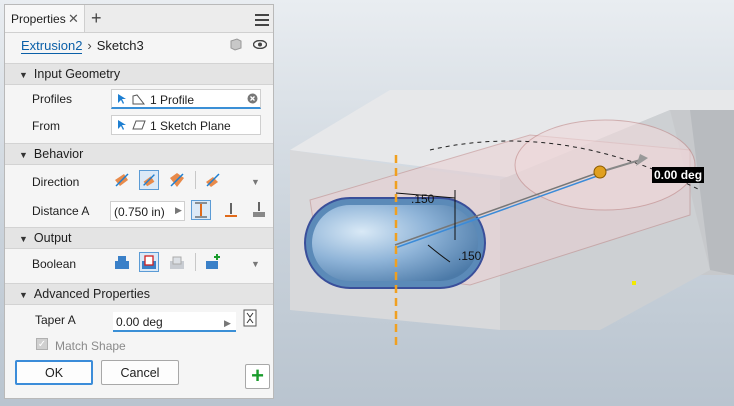  What do you see at coordinates (236, 44) in the screenshot?
I see `cube-icon` at bounding box center [236, 44].